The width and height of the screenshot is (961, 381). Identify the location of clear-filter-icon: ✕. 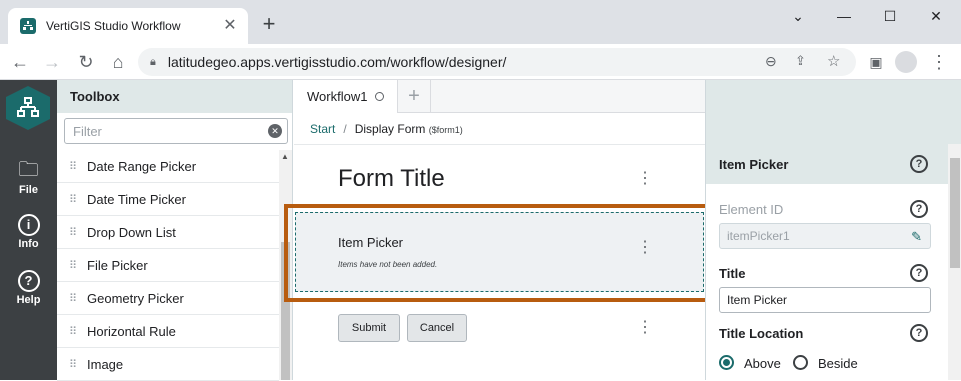
(275, 131).